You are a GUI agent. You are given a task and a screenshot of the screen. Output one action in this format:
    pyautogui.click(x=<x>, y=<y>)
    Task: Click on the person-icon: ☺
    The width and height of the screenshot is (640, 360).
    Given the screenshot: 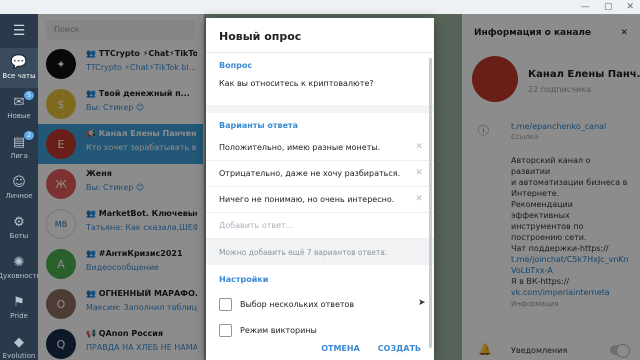 What is the action you would take?
    pyautogui.click(x=19, y=182)
    